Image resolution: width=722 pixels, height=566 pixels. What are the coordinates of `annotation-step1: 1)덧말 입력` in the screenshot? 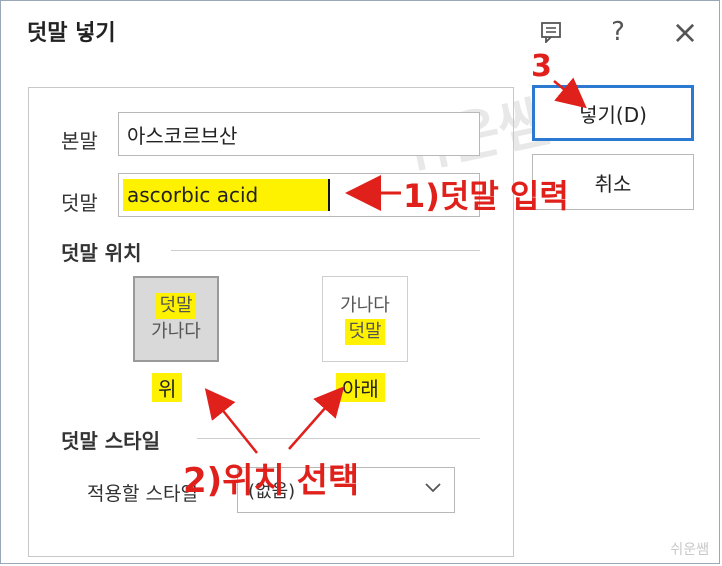 It's located at (486, 196).